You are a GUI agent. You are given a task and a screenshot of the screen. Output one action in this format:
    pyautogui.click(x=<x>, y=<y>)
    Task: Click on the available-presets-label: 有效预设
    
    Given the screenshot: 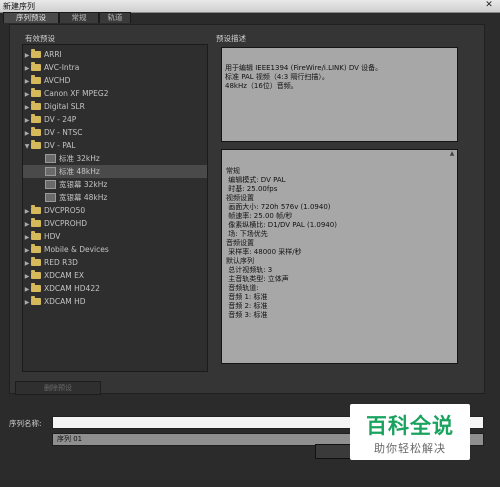 What is the action you would take?
    pyautogui.click(x=40, y=38)
    